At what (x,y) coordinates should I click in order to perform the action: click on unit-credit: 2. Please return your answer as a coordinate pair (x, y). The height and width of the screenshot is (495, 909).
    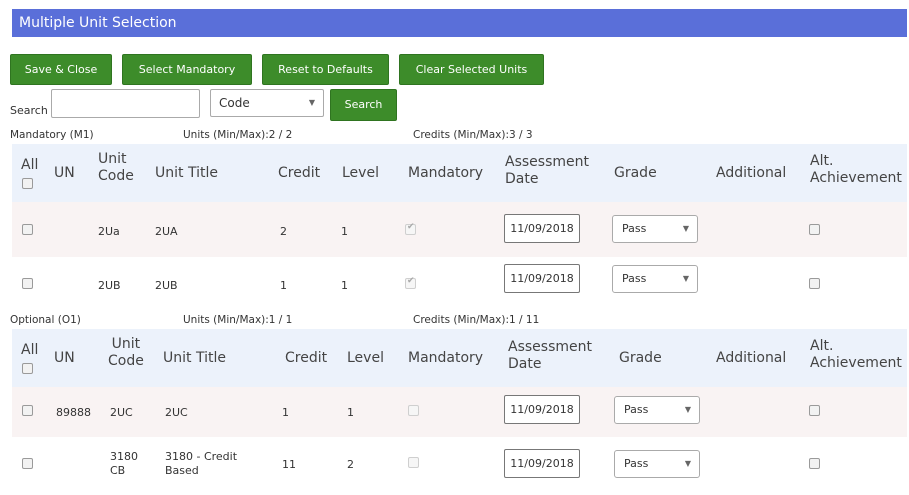
    Looking at the image, I should click on (283, 231).